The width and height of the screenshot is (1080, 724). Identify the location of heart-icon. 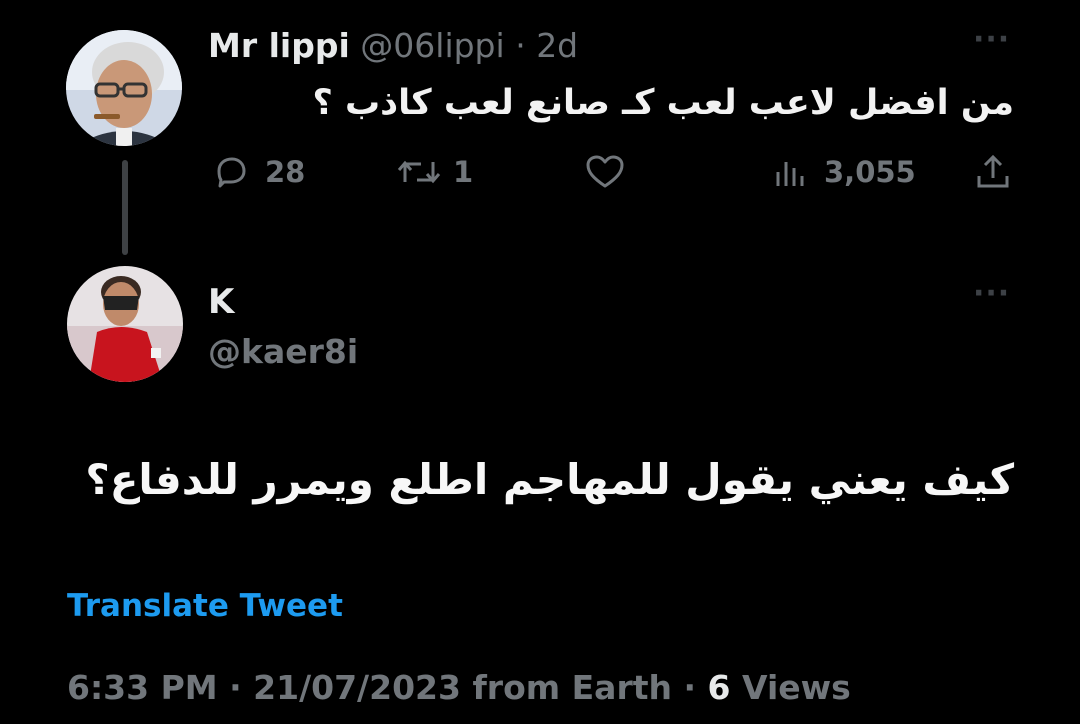
(605, 171).